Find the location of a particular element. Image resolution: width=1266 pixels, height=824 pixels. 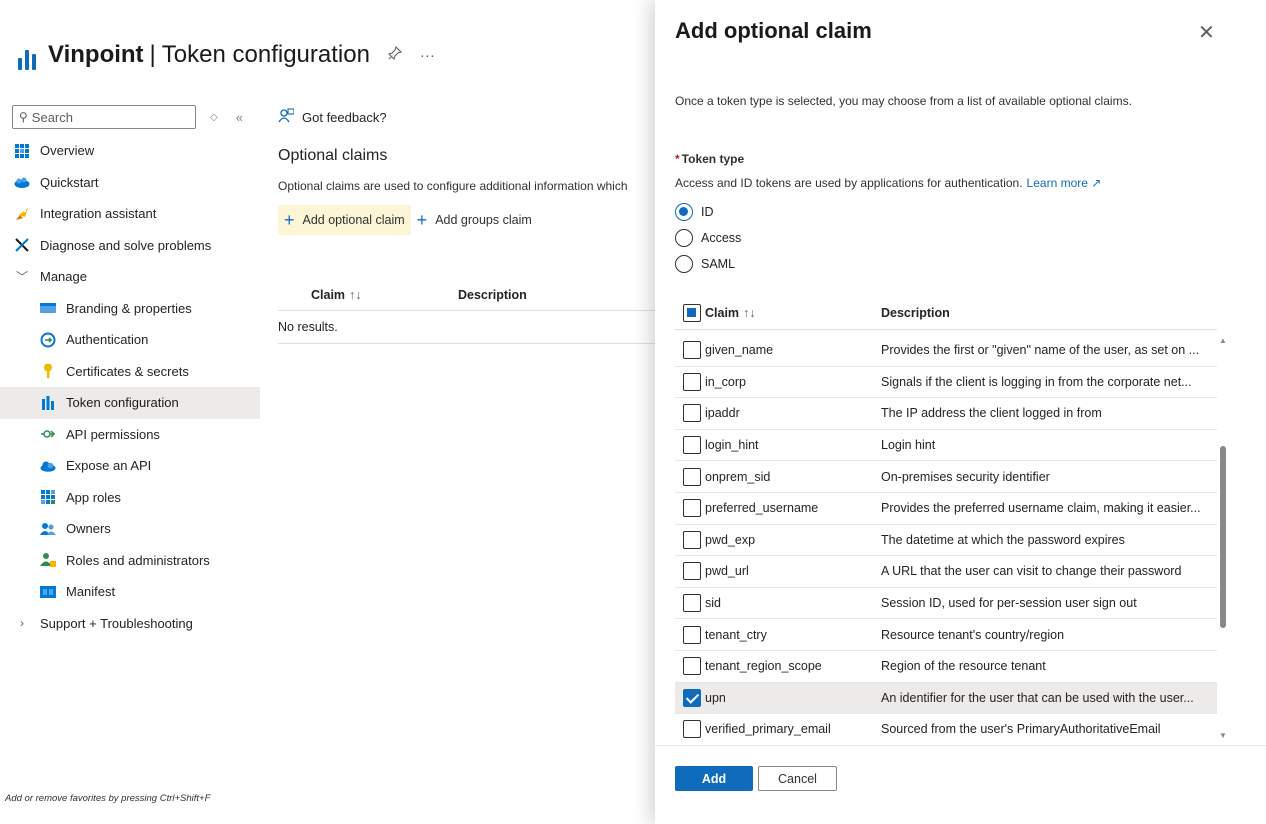

radio-option-saml: SAML is located at coordinates (708, 264).